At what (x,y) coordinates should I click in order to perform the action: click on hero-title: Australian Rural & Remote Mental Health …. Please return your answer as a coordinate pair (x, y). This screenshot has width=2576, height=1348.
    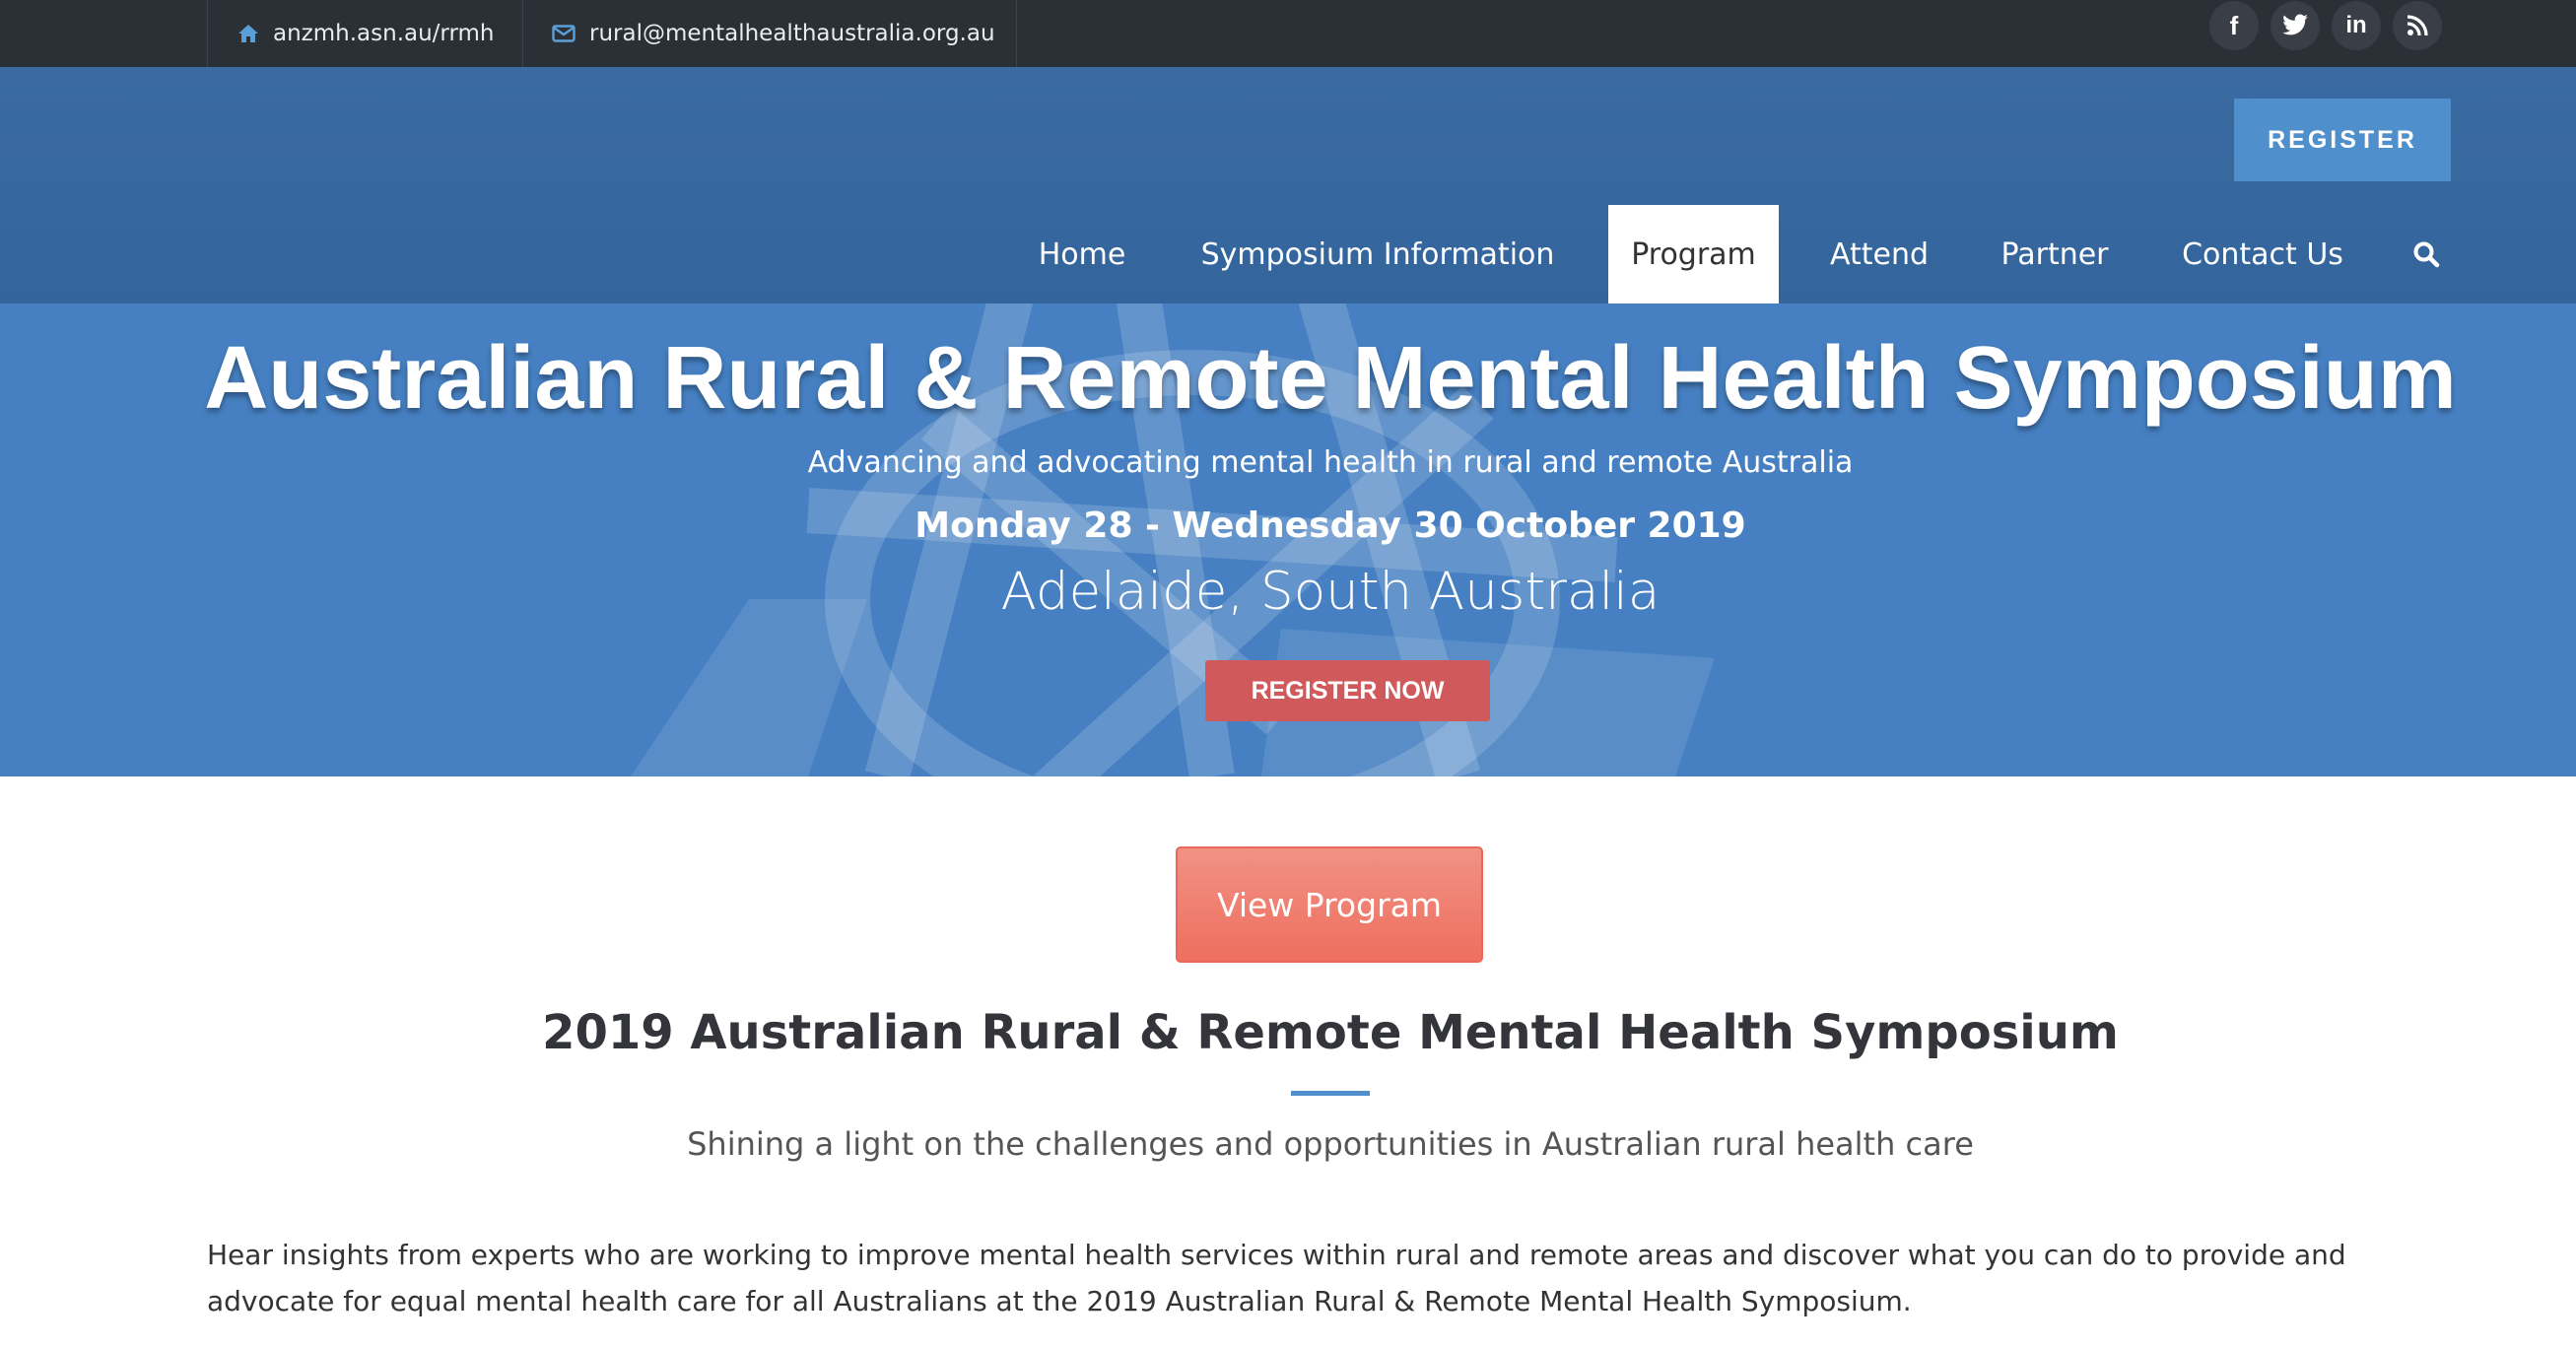
    Looking at the image, I should click on (1330, 378).